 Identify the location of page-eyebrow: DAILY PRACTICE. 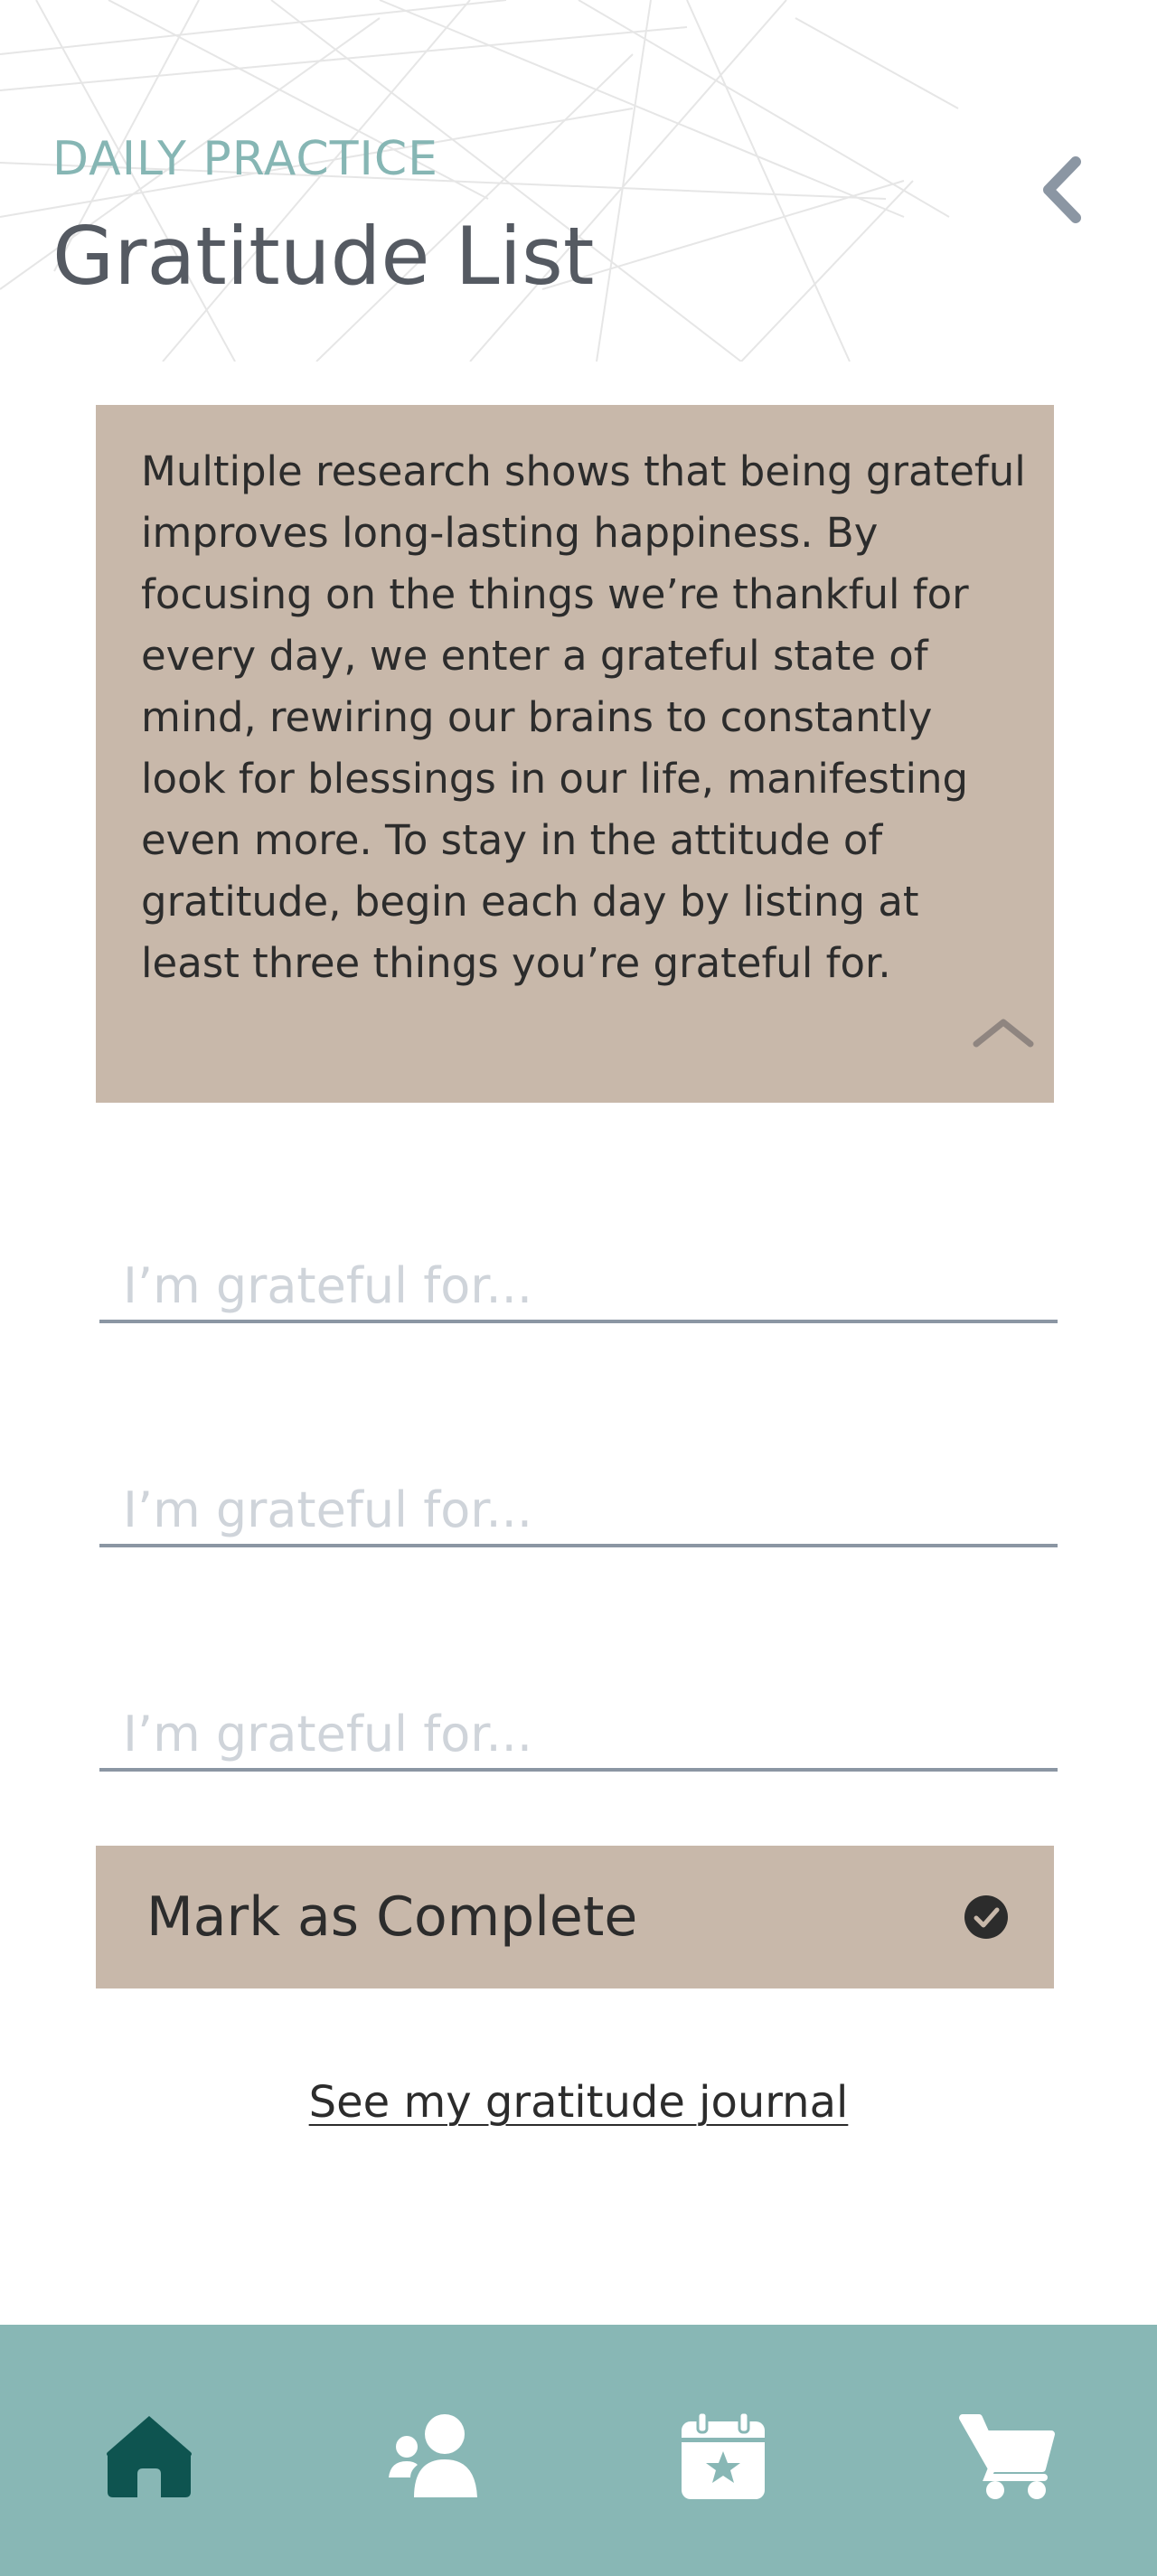
(246, 159).